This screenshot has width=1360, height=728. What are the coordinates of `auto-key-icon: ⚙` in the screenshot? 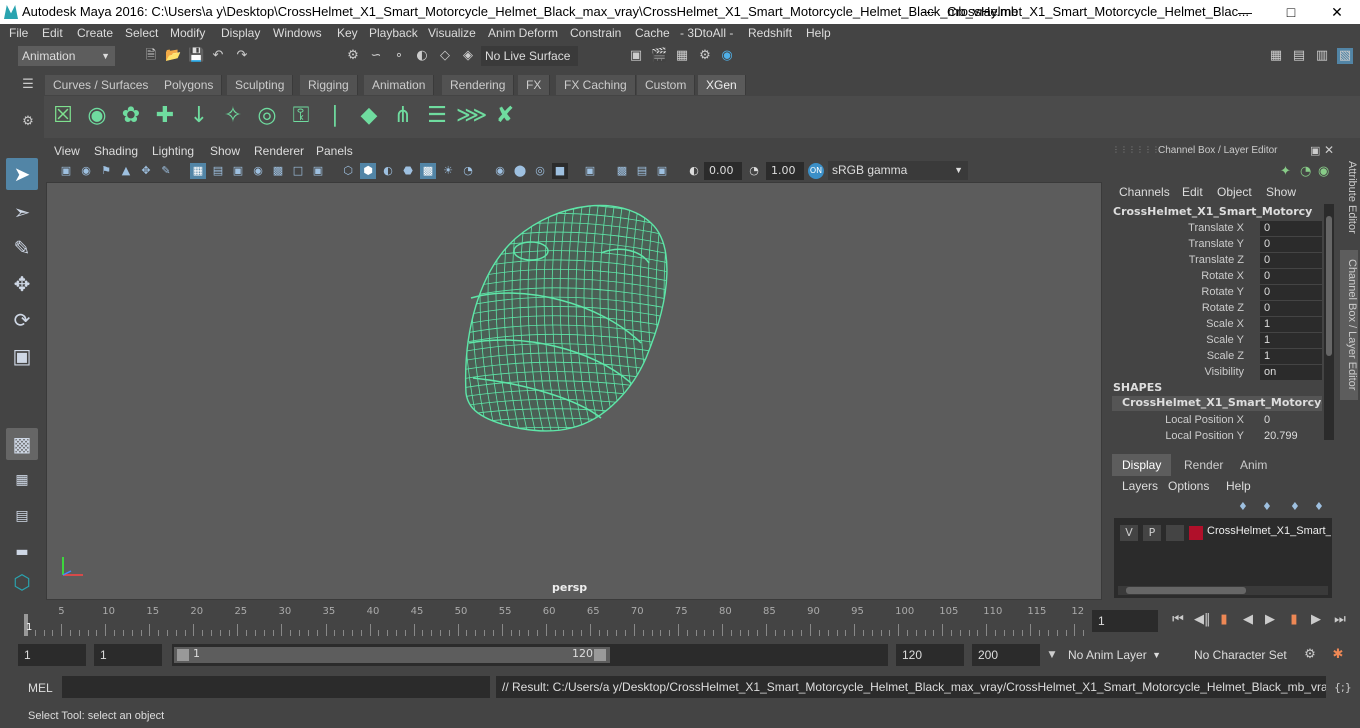 It's located at (1310, 655).